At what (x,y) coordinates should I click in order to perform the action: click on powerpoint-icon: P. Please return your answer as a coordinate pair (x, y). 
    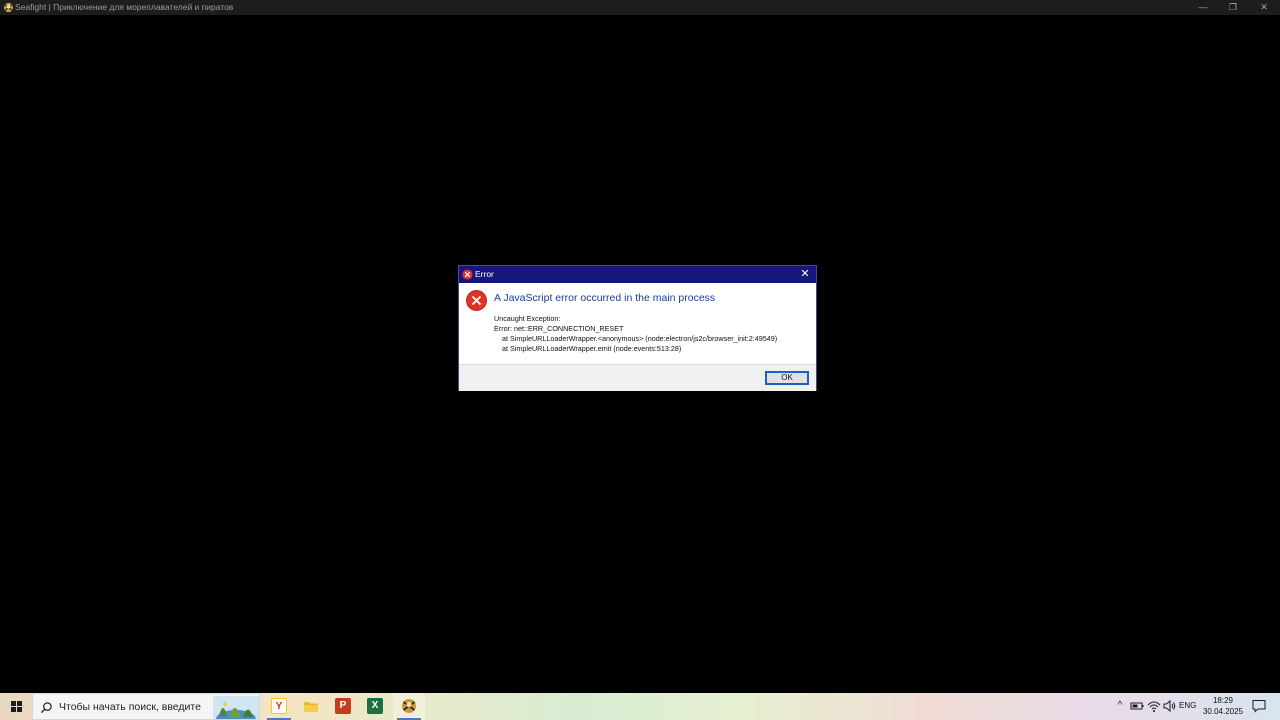
    Looking at the image, I should click on (343, 706).